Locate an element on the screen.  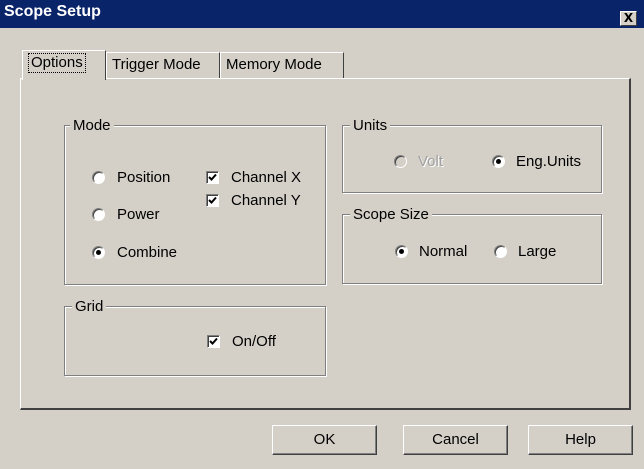
cancel-button-label: Cancel is located at coordinates (455, 439).